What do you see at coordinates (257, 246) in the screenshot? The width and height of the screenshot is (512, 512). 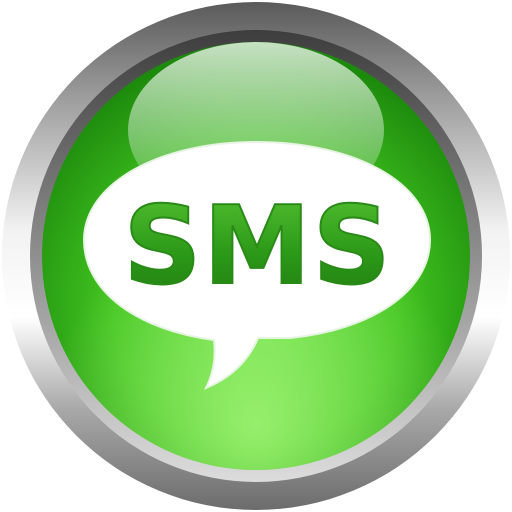 I see `sms-label: SMS` at bounding box center [257, 246].